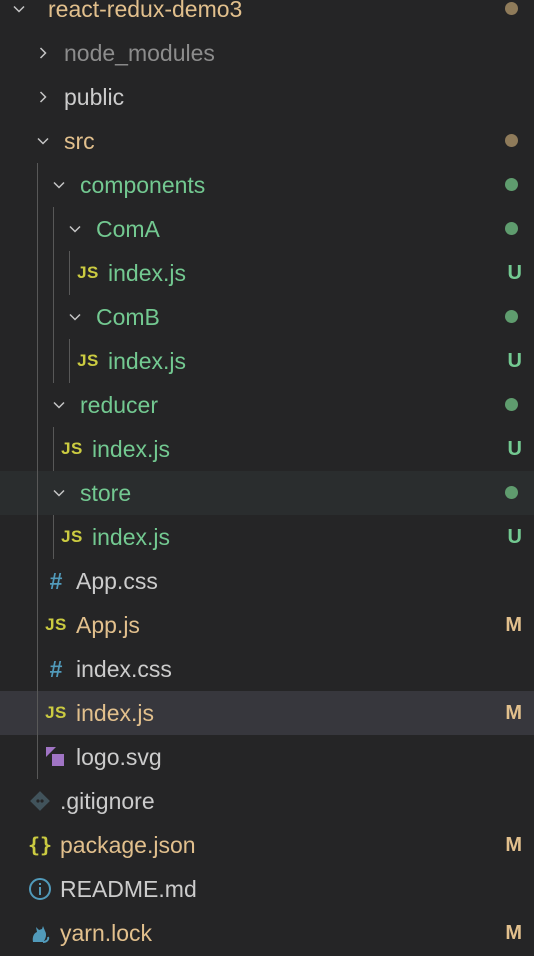 The image size is (534, 956). Describe the element at coordinates (119, 404) in the screenshot. I see `folder-label: reducer` at that location.